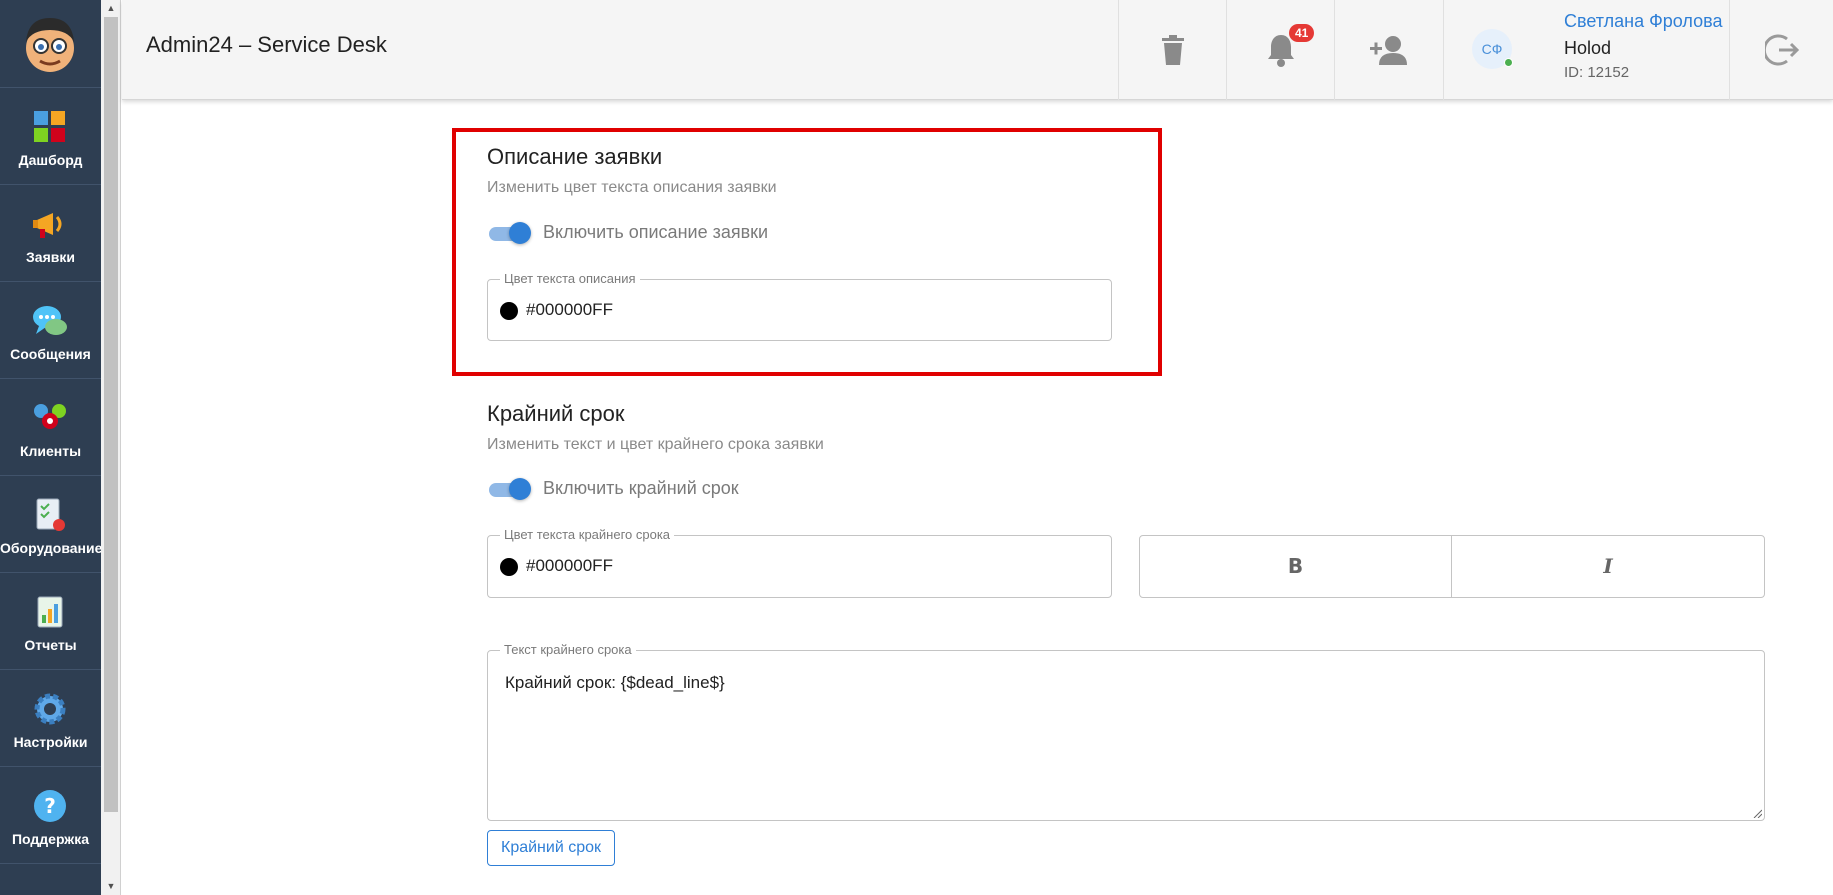 This screenshot has width=1833, height=895. I want to click on logout-icon, so click(1781, 50).